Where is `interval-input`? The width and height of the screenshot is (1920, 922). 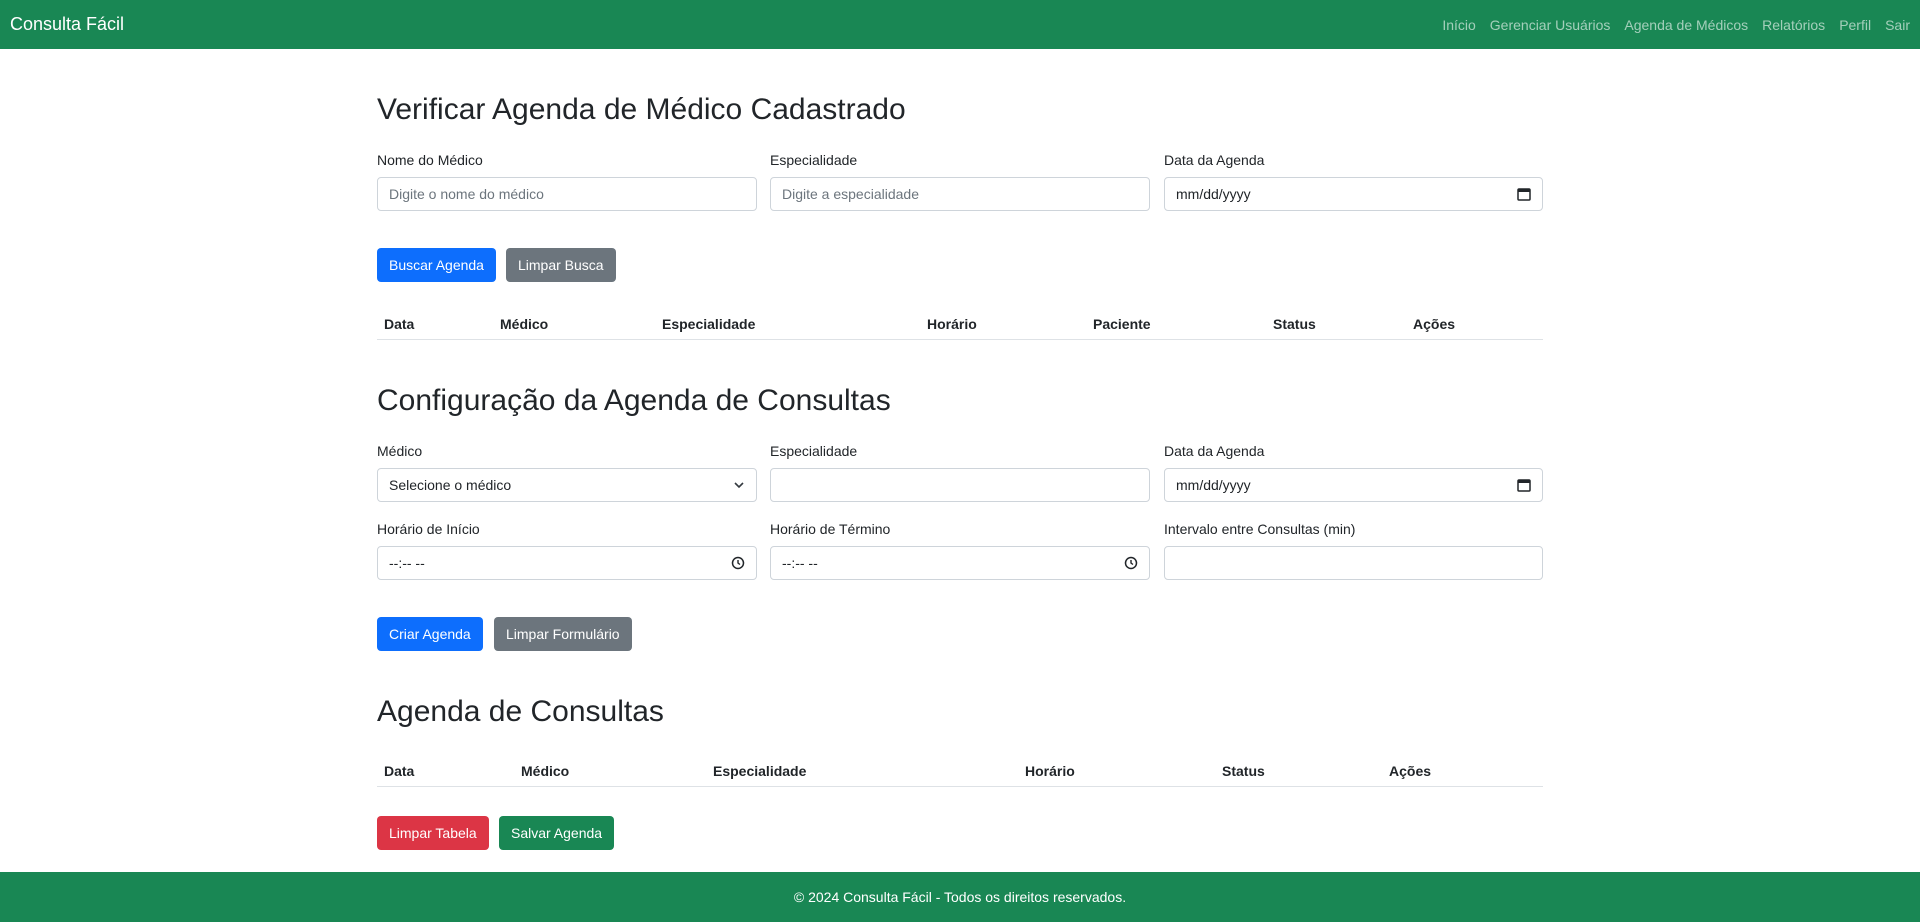
interval-input is located at coordinates (1353, 563).